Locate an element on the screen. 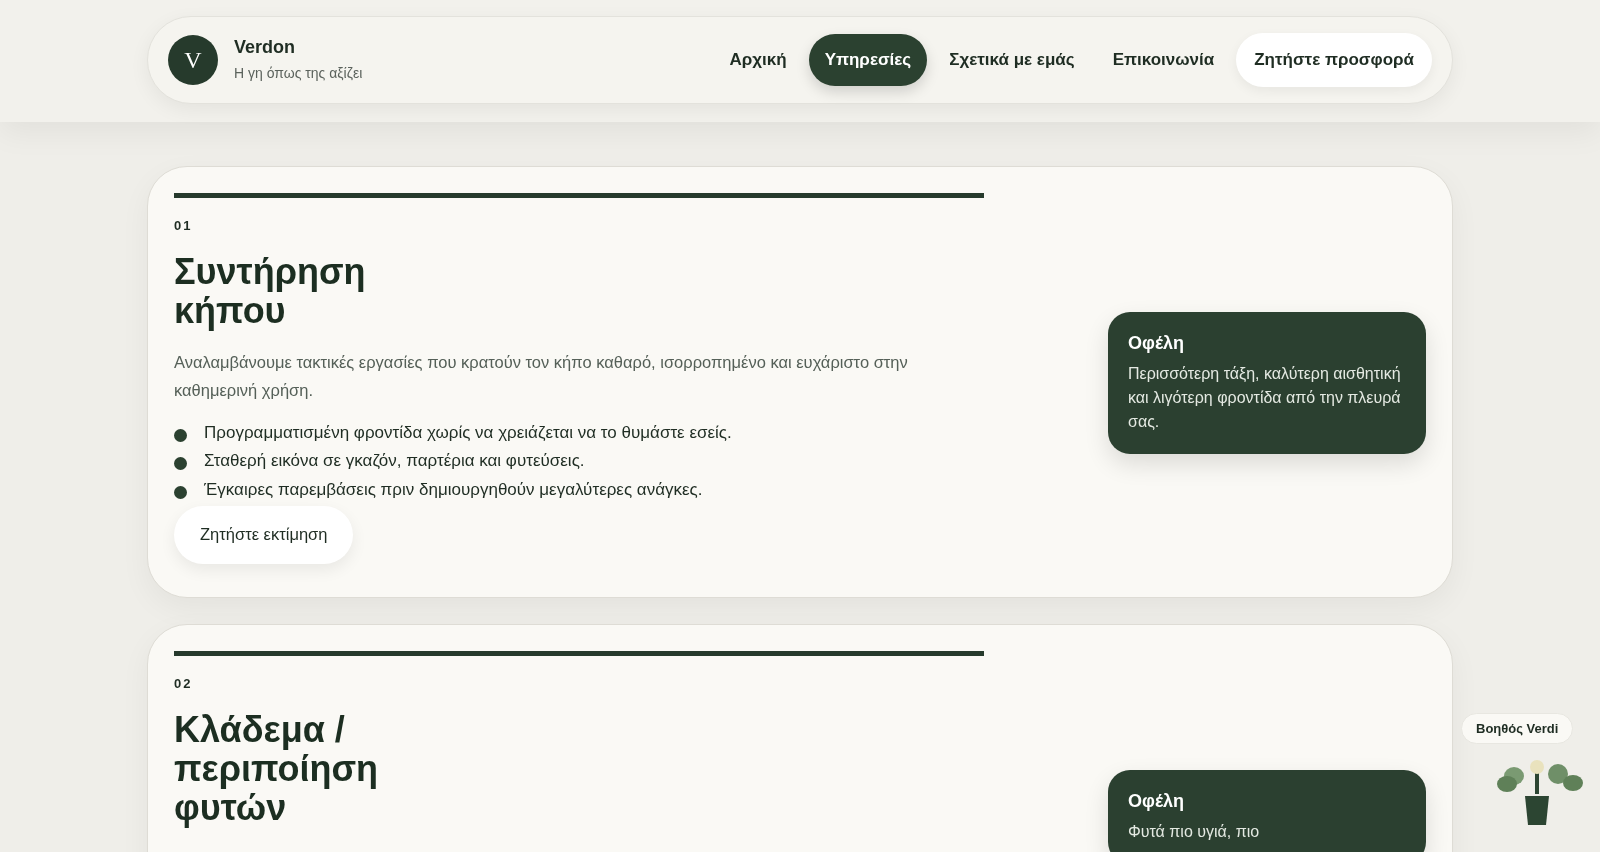 Image resolution: width=1600 pixels, height=852 pixels. brand-name: Verdon is located at coordinates (265, 47).